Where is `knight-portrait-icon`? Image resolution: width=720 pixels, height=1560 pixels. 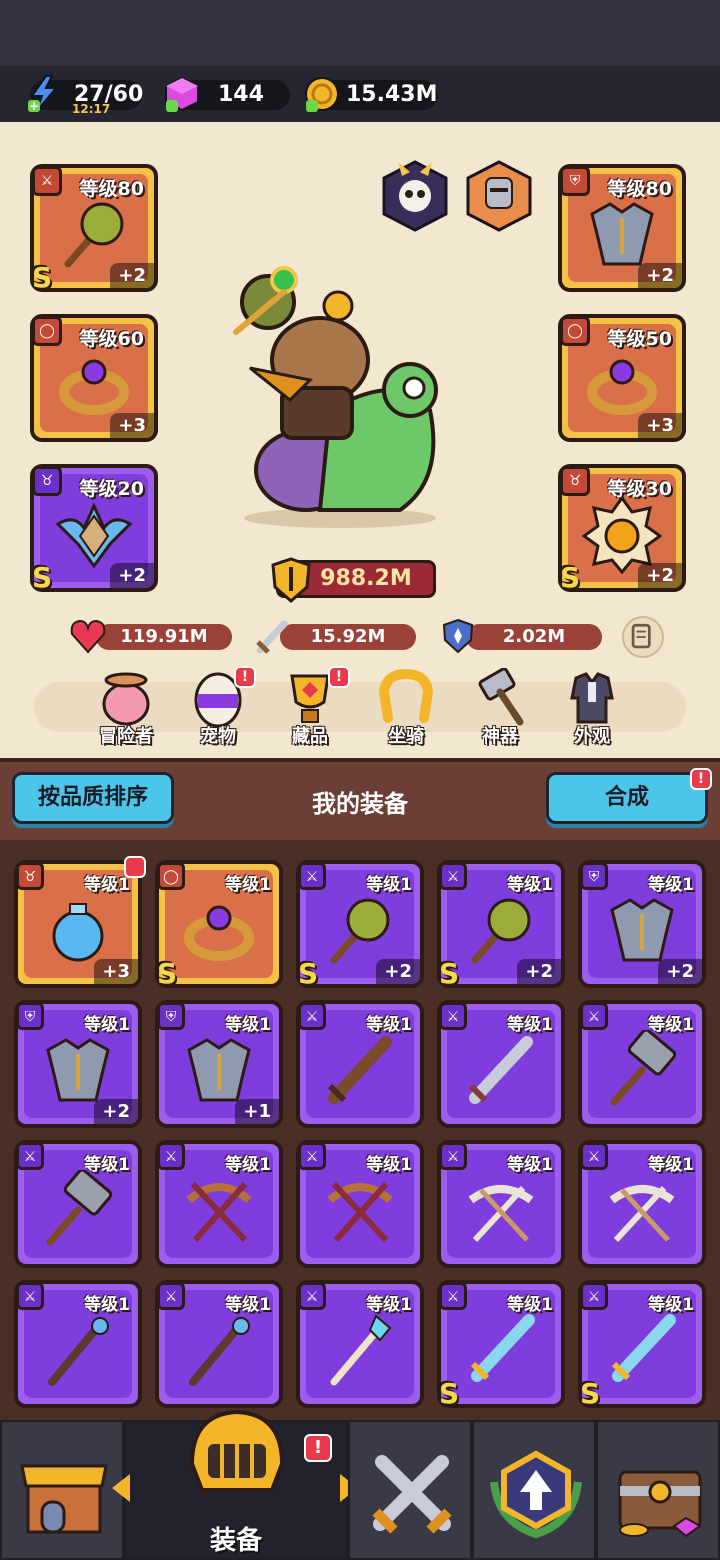 knight-portrait-icon is located at coordinates (499, 196).